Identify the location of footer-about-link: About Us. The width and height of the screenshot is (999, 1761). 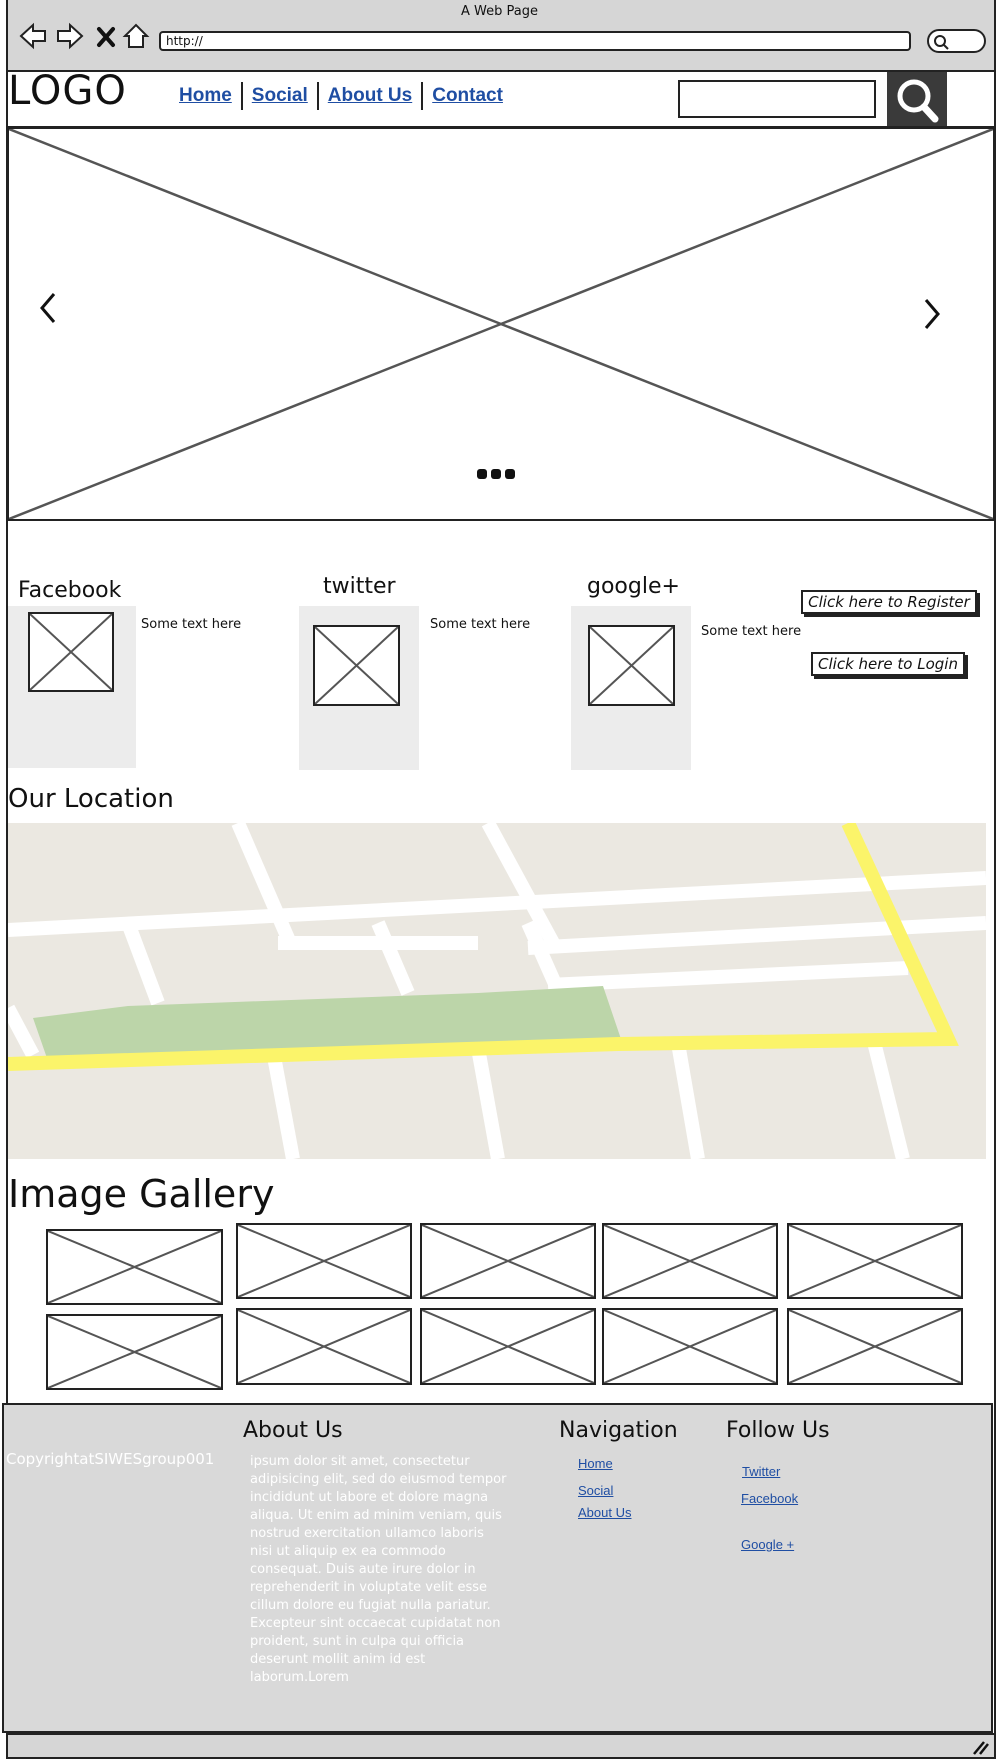
(604, 1512).